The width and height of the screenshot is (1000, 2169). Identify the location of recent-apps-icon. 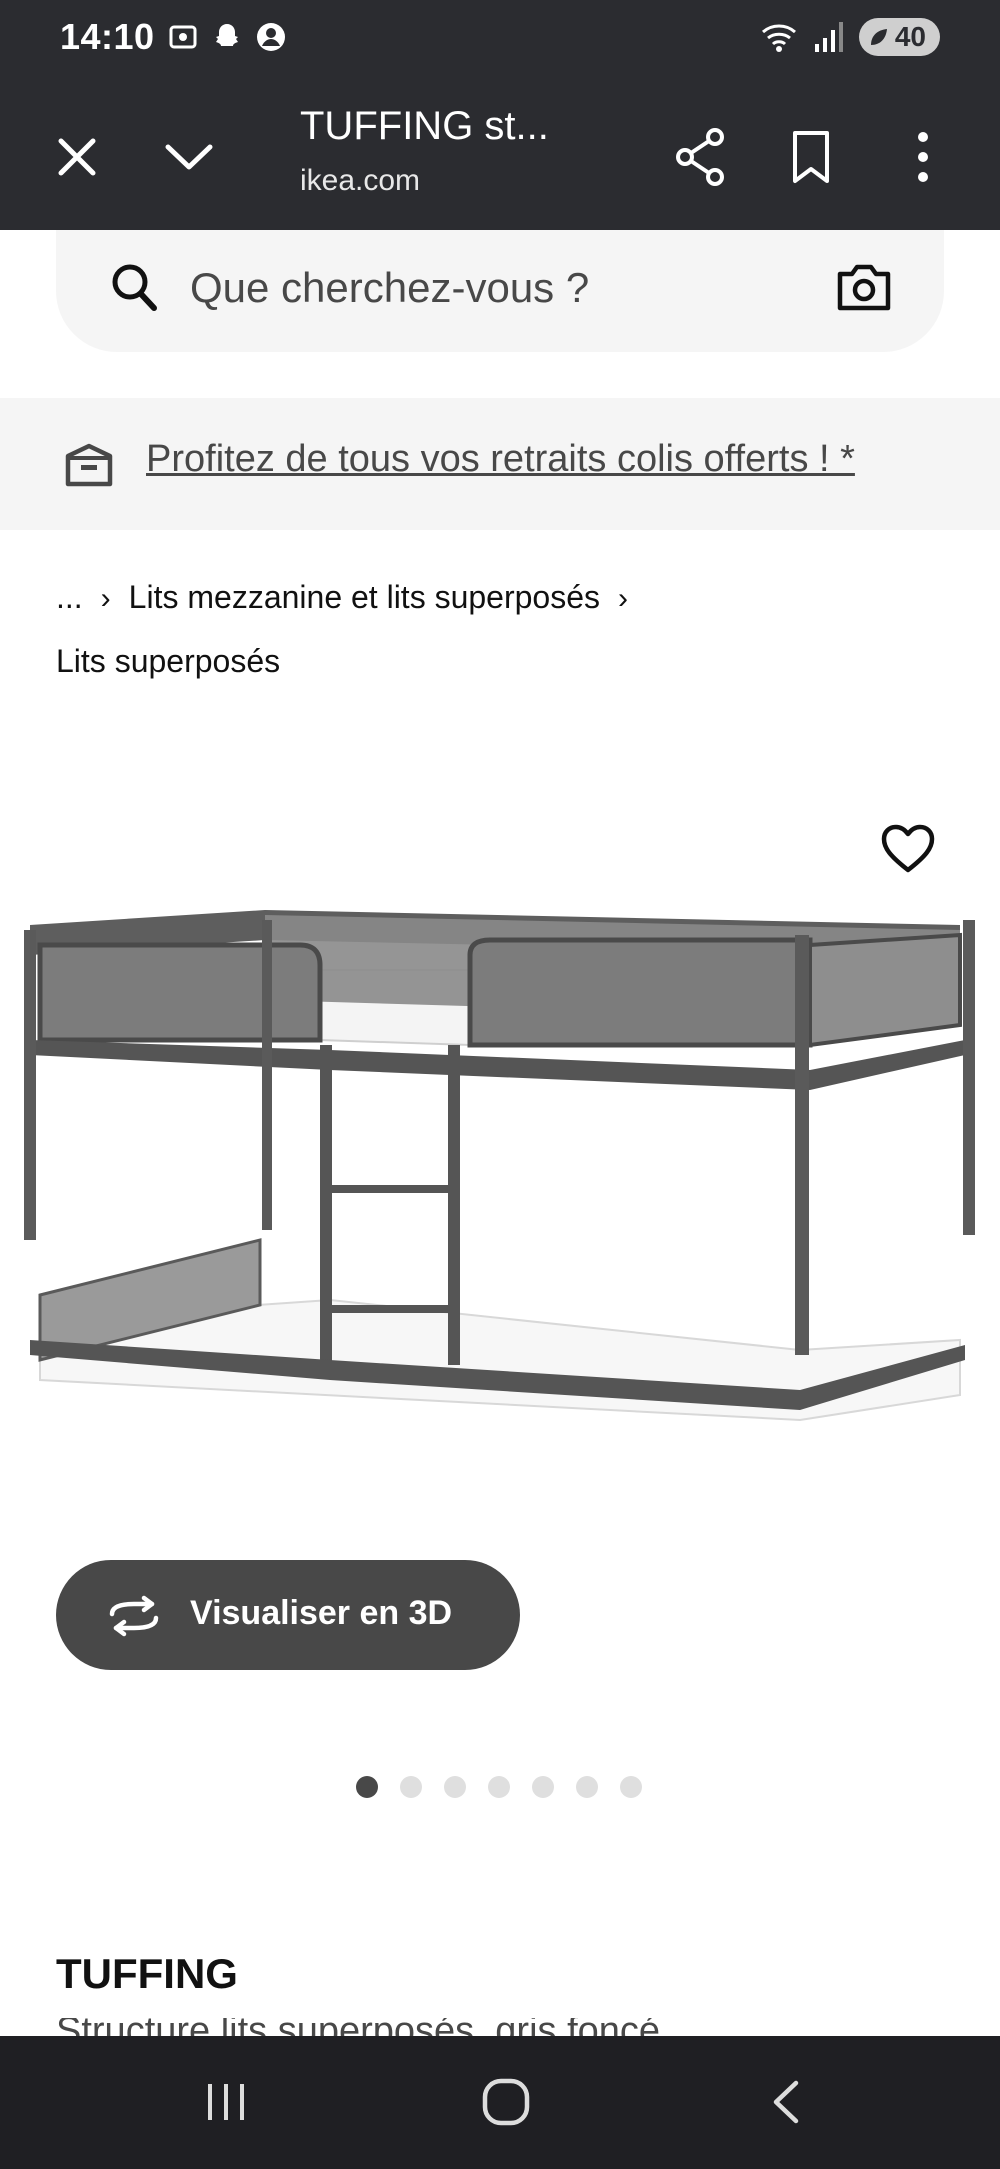
(226, 2102).